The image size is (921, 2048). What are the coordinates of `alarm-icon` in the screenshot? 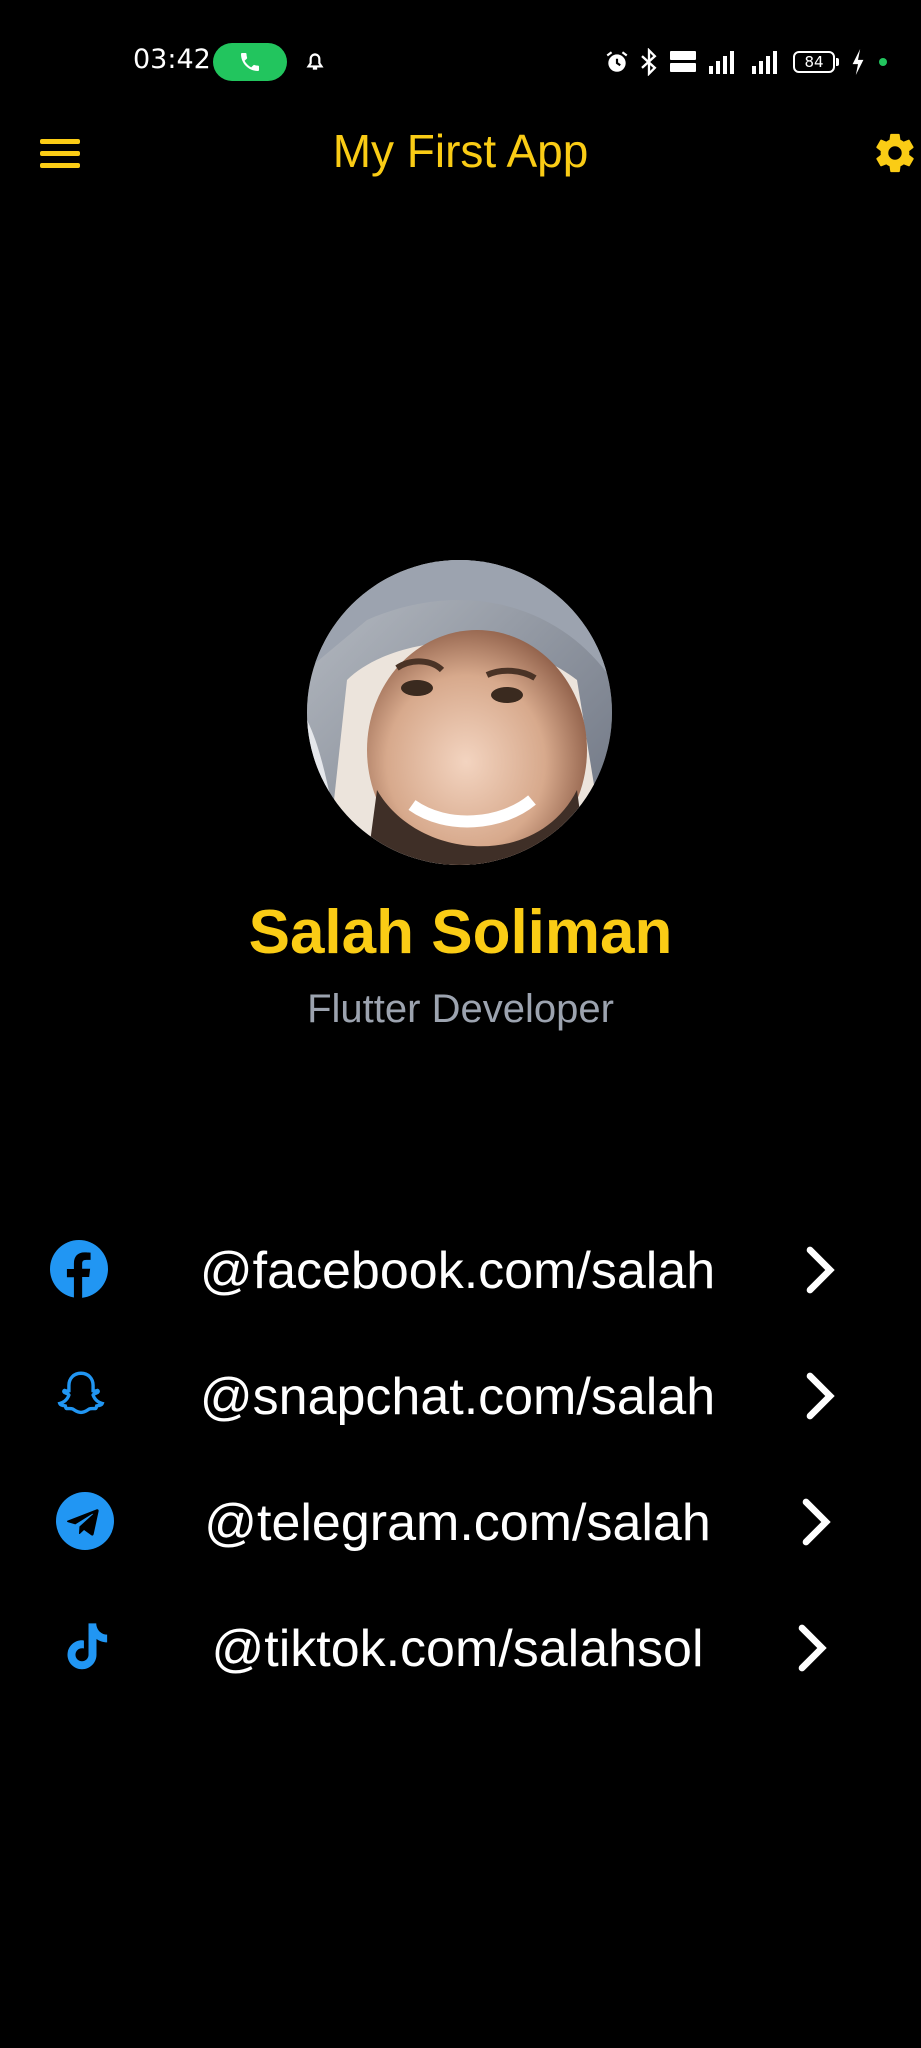 It's located at (617, 61).